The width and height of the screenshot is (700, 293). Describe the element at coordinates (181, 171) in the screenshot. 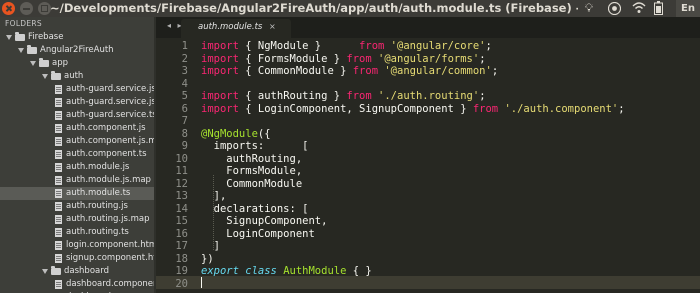

I see `line-number: 11` at that location.